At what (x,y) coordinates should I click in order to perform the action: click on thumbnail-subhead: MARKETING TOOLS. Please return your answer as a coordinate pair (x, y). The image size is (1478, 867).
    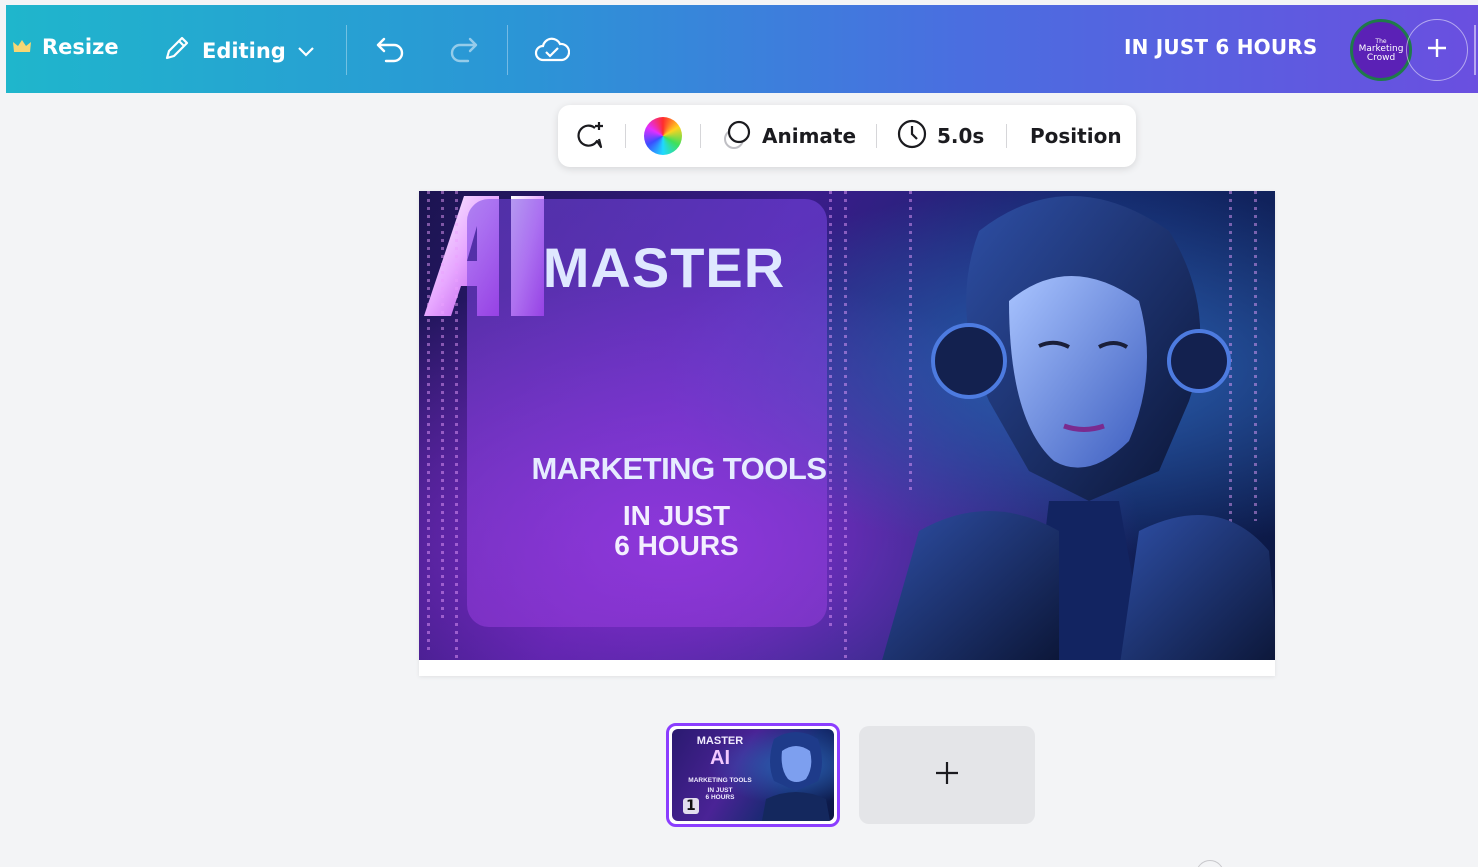
    Looking at the image, I should click on (720, 780).